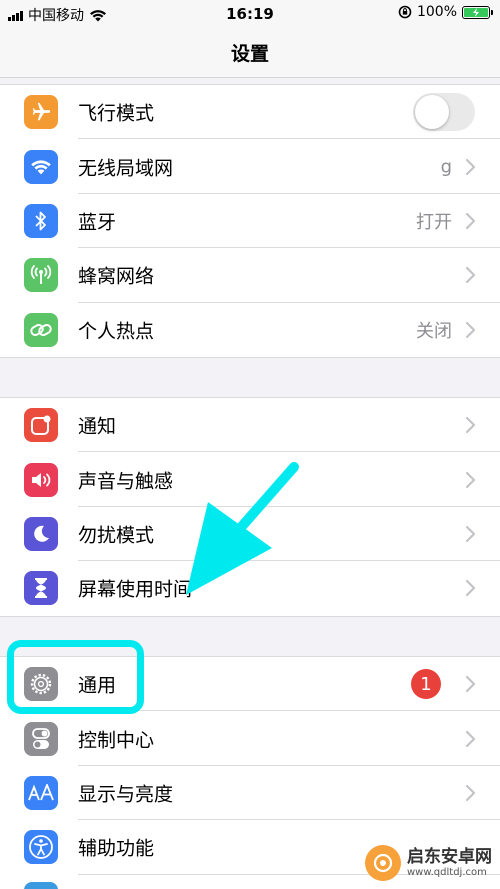 The width and height of the screenshot is (500, 889). Describe the element at coordinates (41, 792) in the screenshot. I see `text-size-icon` at that location.